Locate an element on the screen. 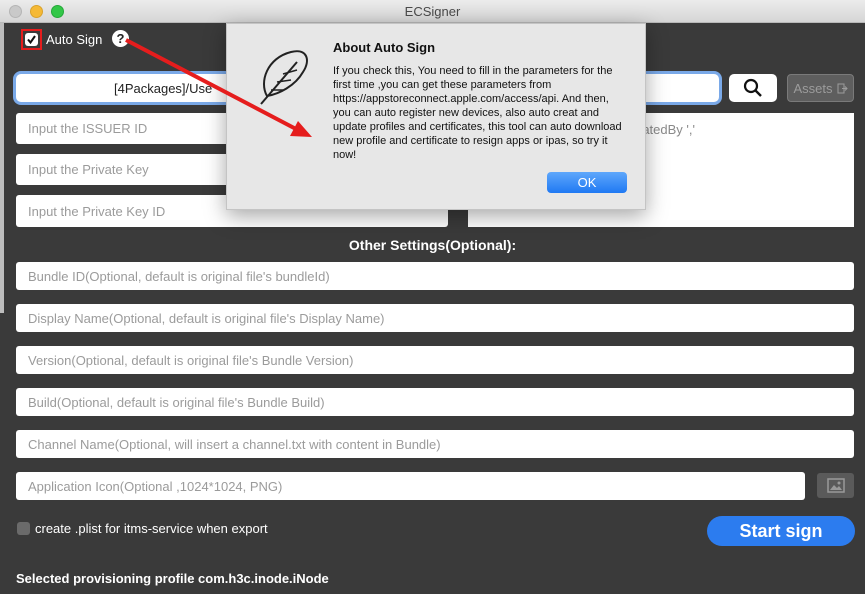  assets-button: Assets is located at coordinates (820, 88).